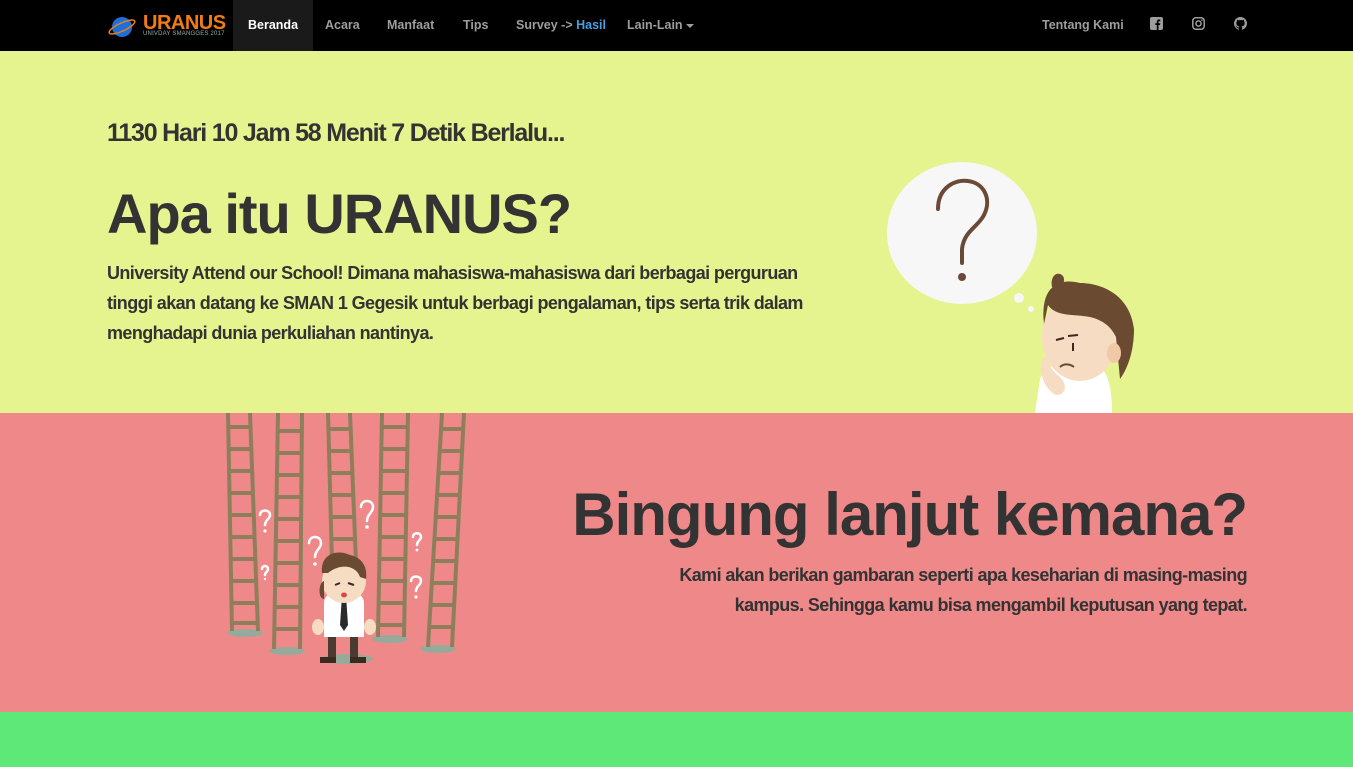 The image size is (1353, 767). I want to click on nav-tips: Tips, so click(475, 25).